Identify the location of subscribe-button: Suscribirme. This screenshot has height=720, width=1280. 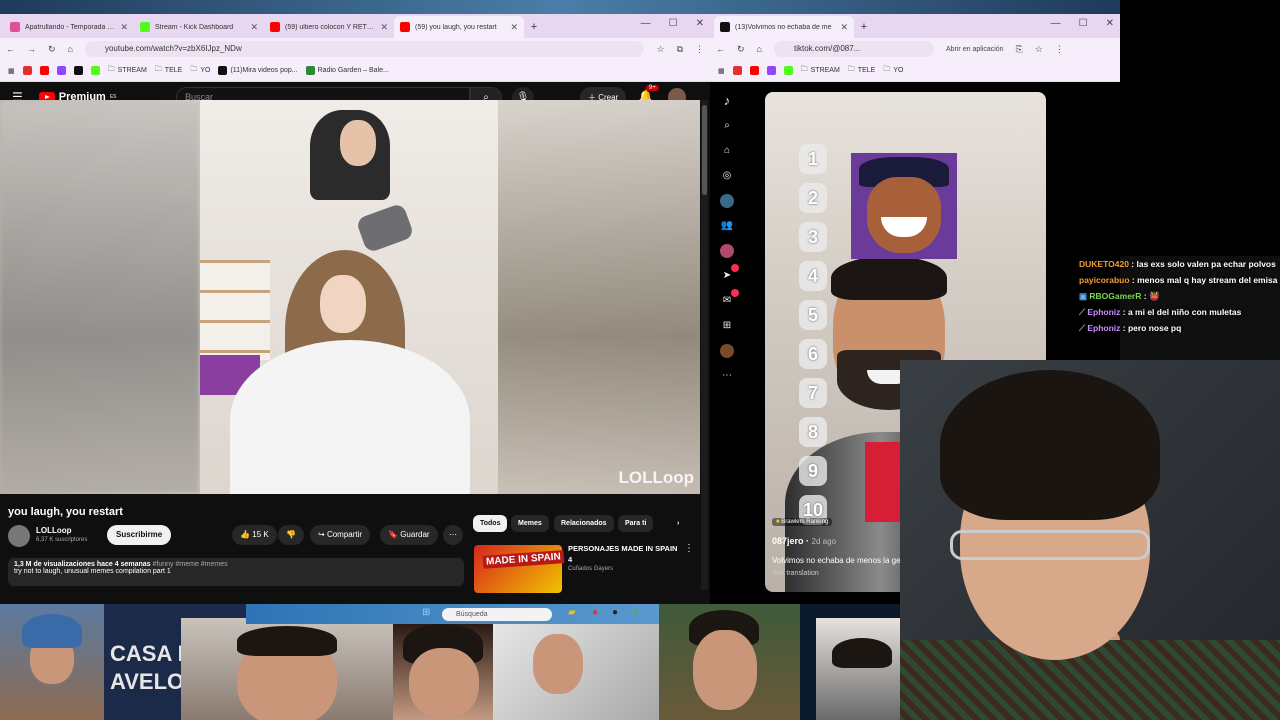
(139, 535).